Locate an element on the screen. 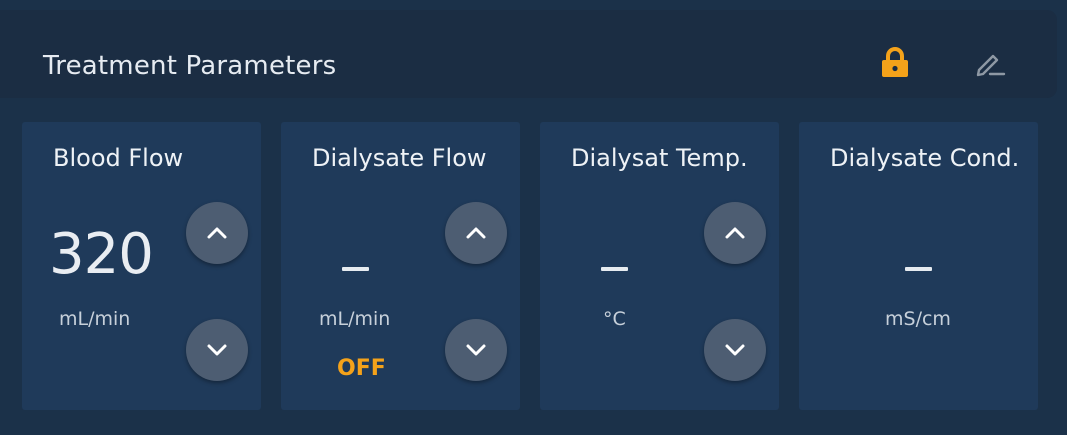 The width and height of the screenshot is (1067, 435). parameter-unit: mS/cm is located at coordinates (918, 319).